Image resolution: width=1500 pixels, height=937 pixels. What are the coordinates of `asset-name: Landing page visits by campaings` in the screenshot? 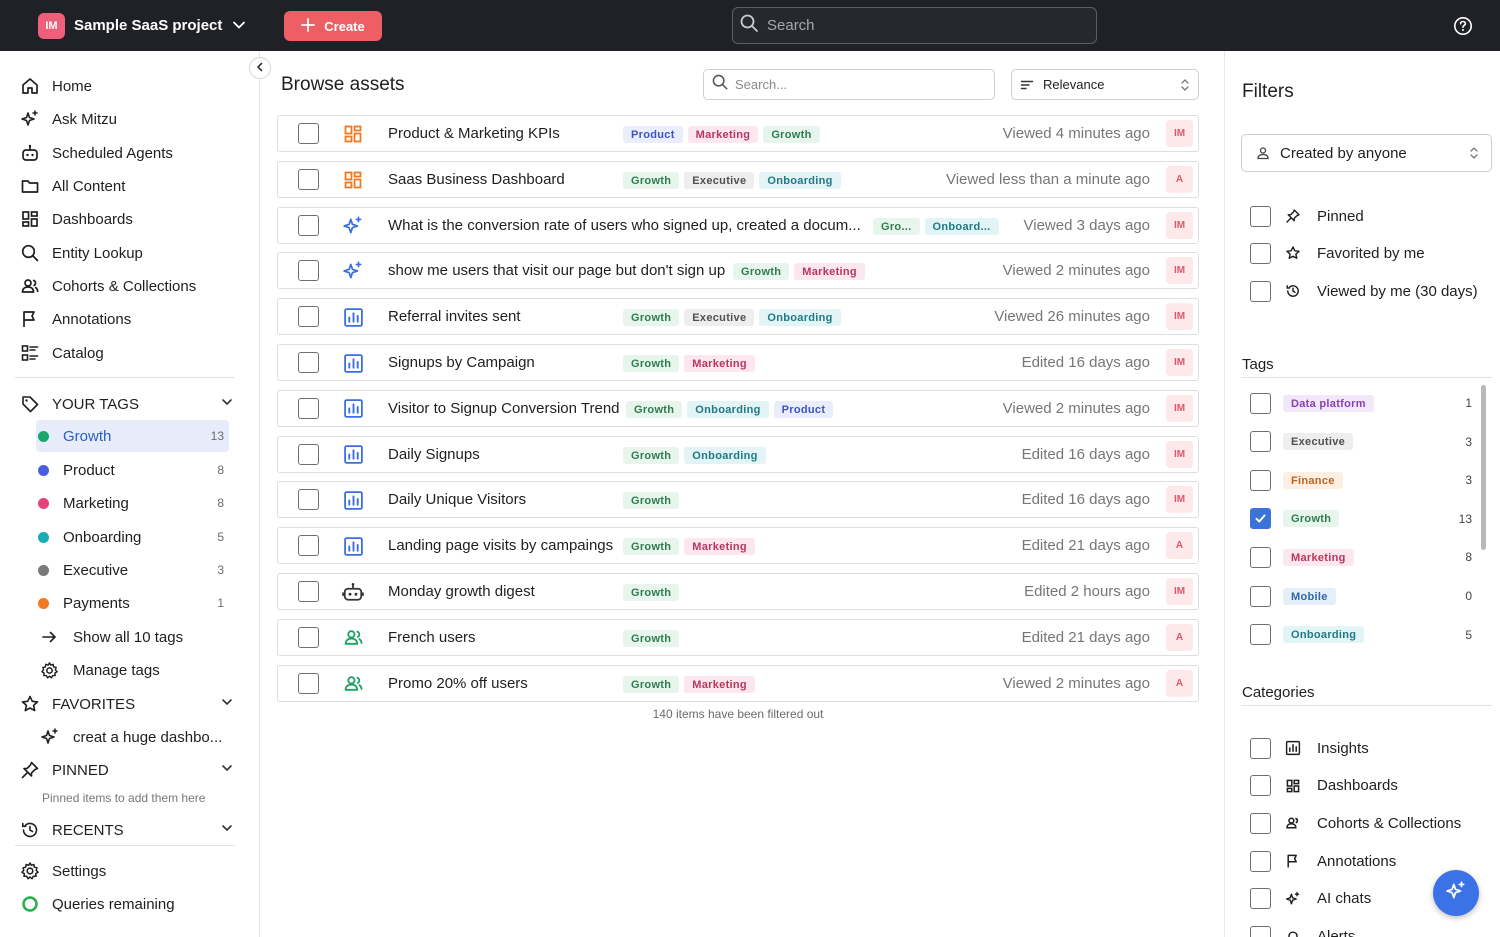 It's located at (500, 545).